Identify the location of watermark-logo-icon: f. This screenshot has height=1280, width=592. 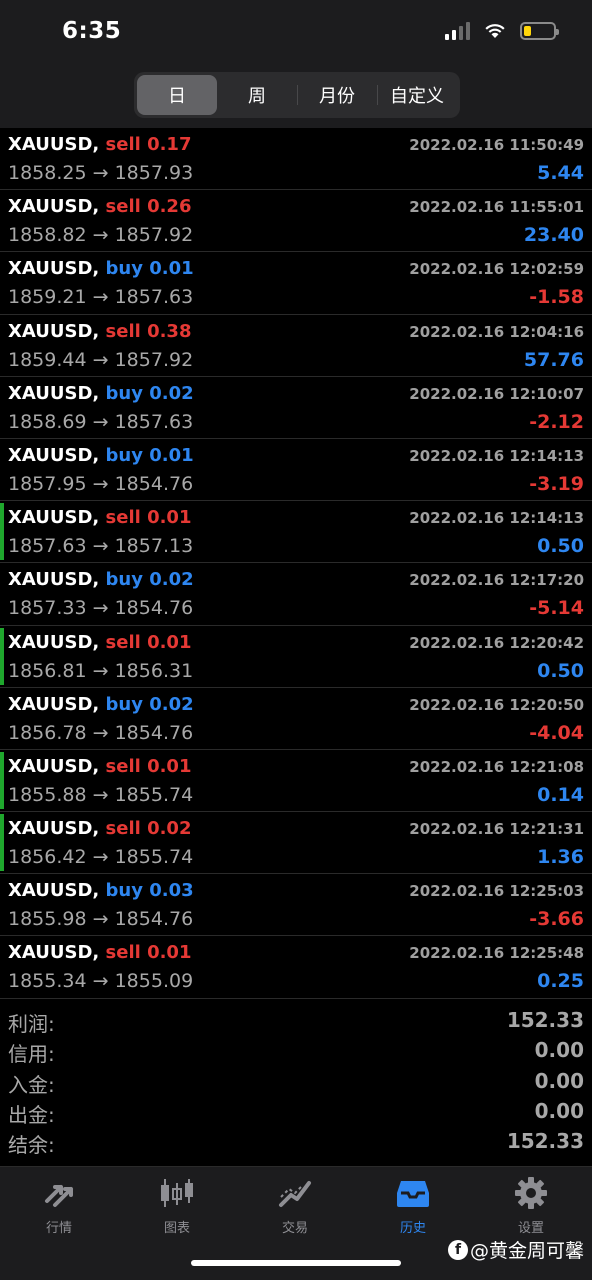
(457, 1249).